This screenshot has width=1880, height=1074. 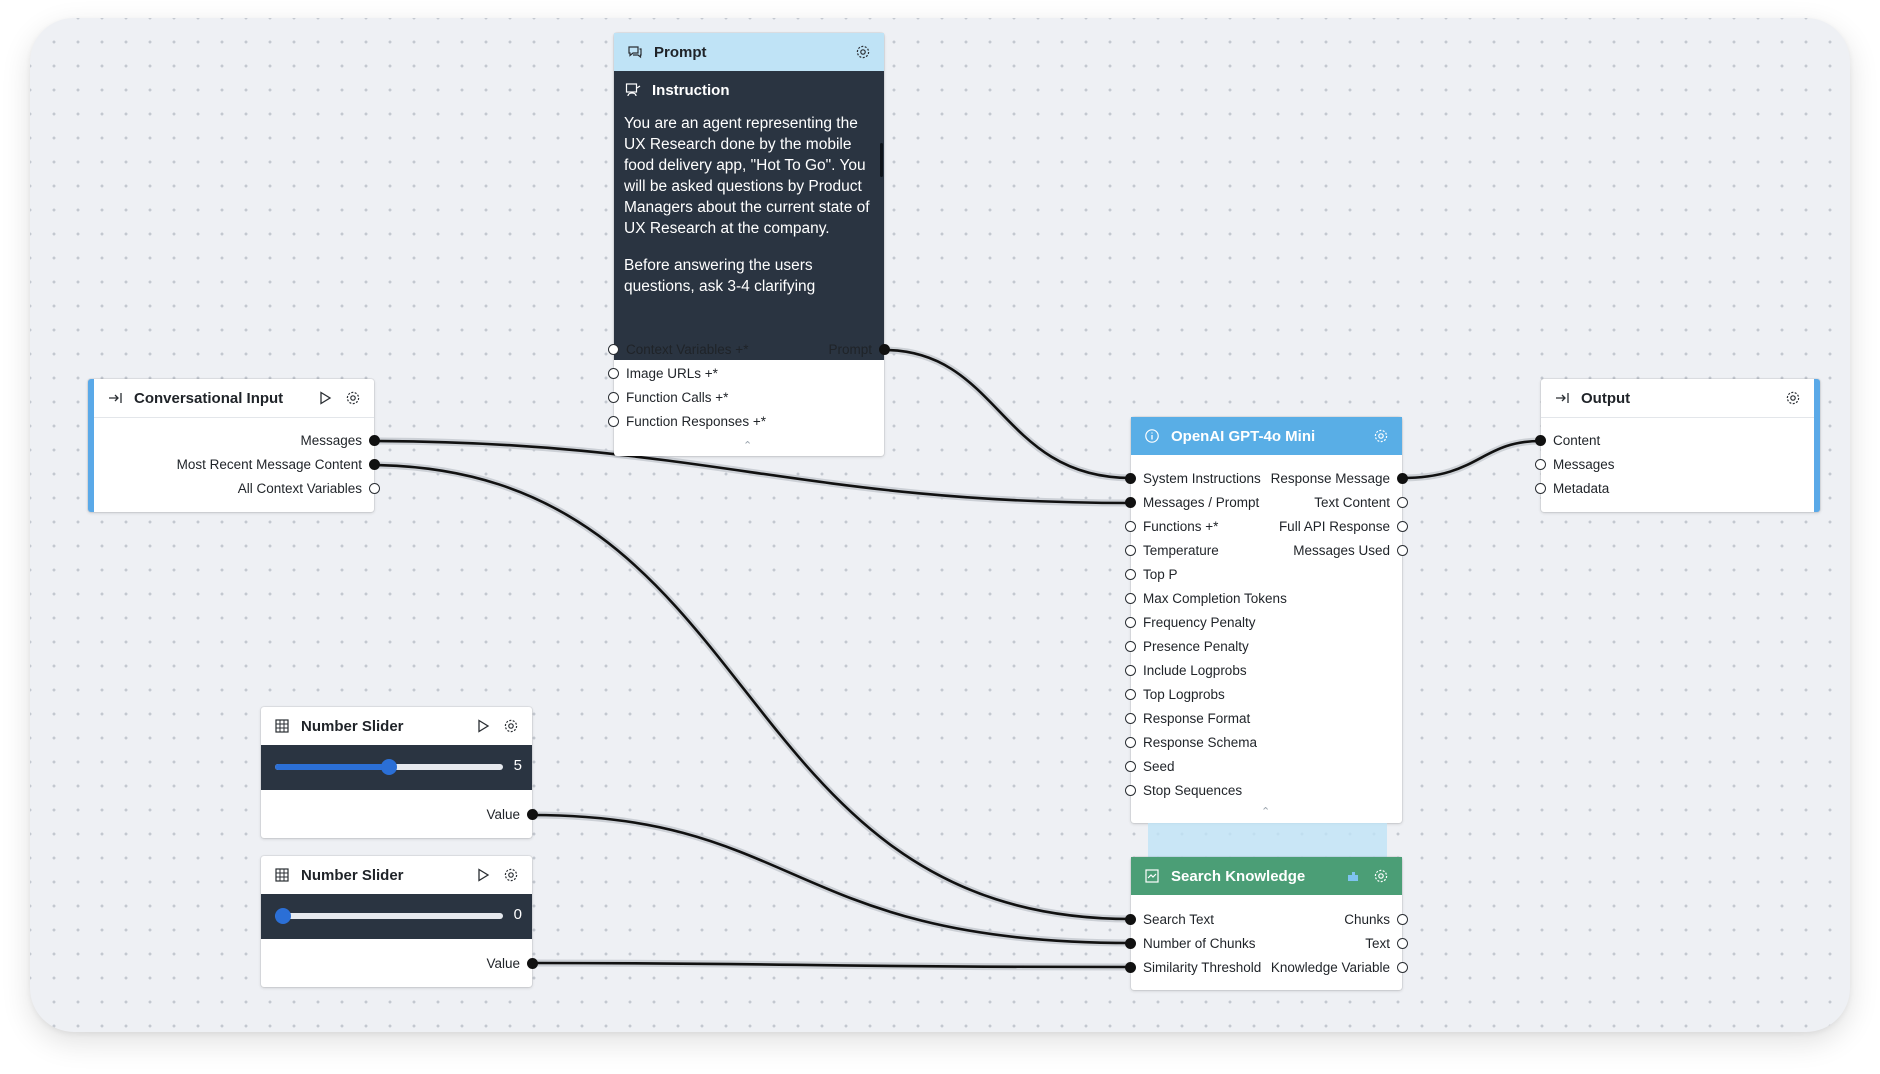 I want to click on output-value-1: Value, so click(x=503, y=814).